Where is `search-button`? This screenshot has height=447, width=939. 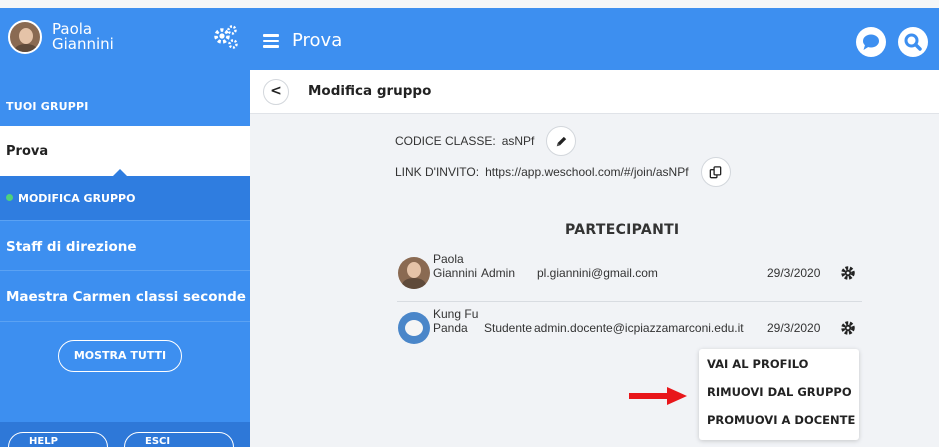
search-button is located at coordinates (913, 42).